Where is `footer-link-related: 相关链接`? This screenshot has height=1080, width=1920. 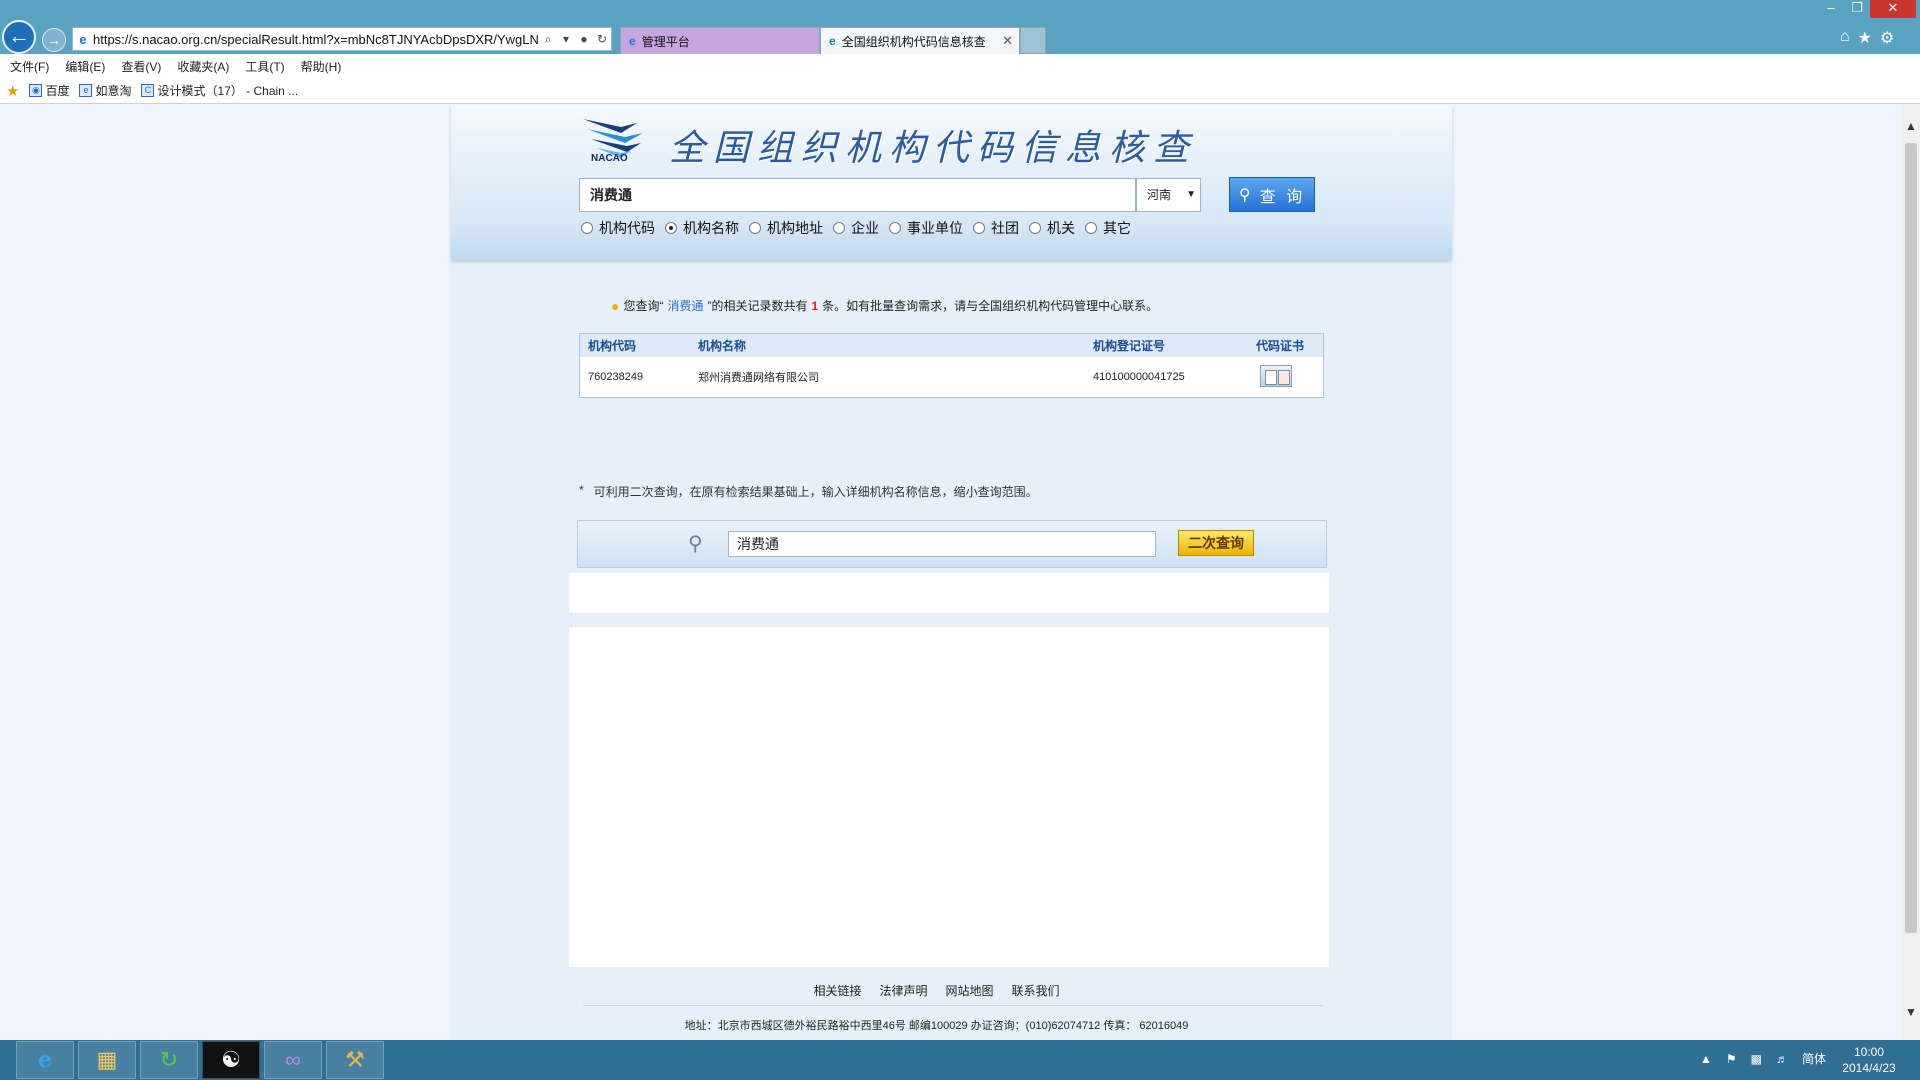 footer-link-related: 相关链接 is located at coordinates (837, 990).